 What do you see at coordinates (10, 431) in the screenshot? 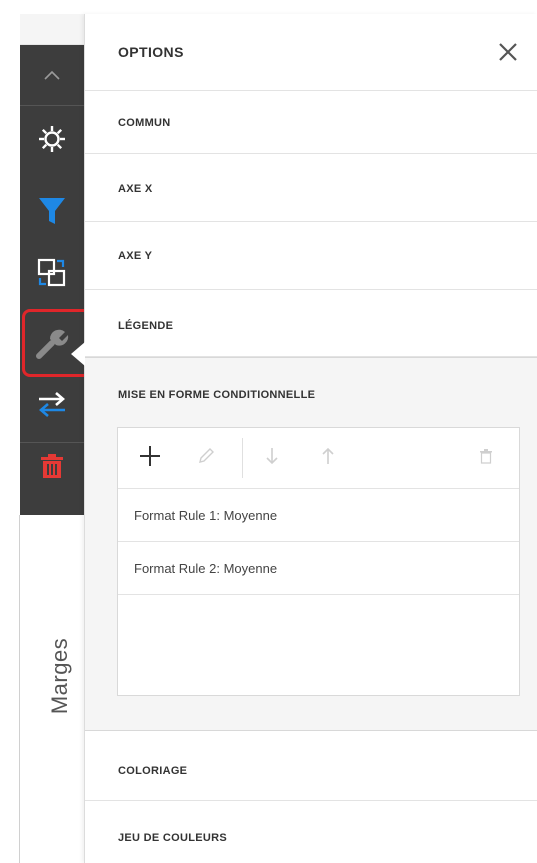
I see `background-strip` at bounding box center [10, 431].